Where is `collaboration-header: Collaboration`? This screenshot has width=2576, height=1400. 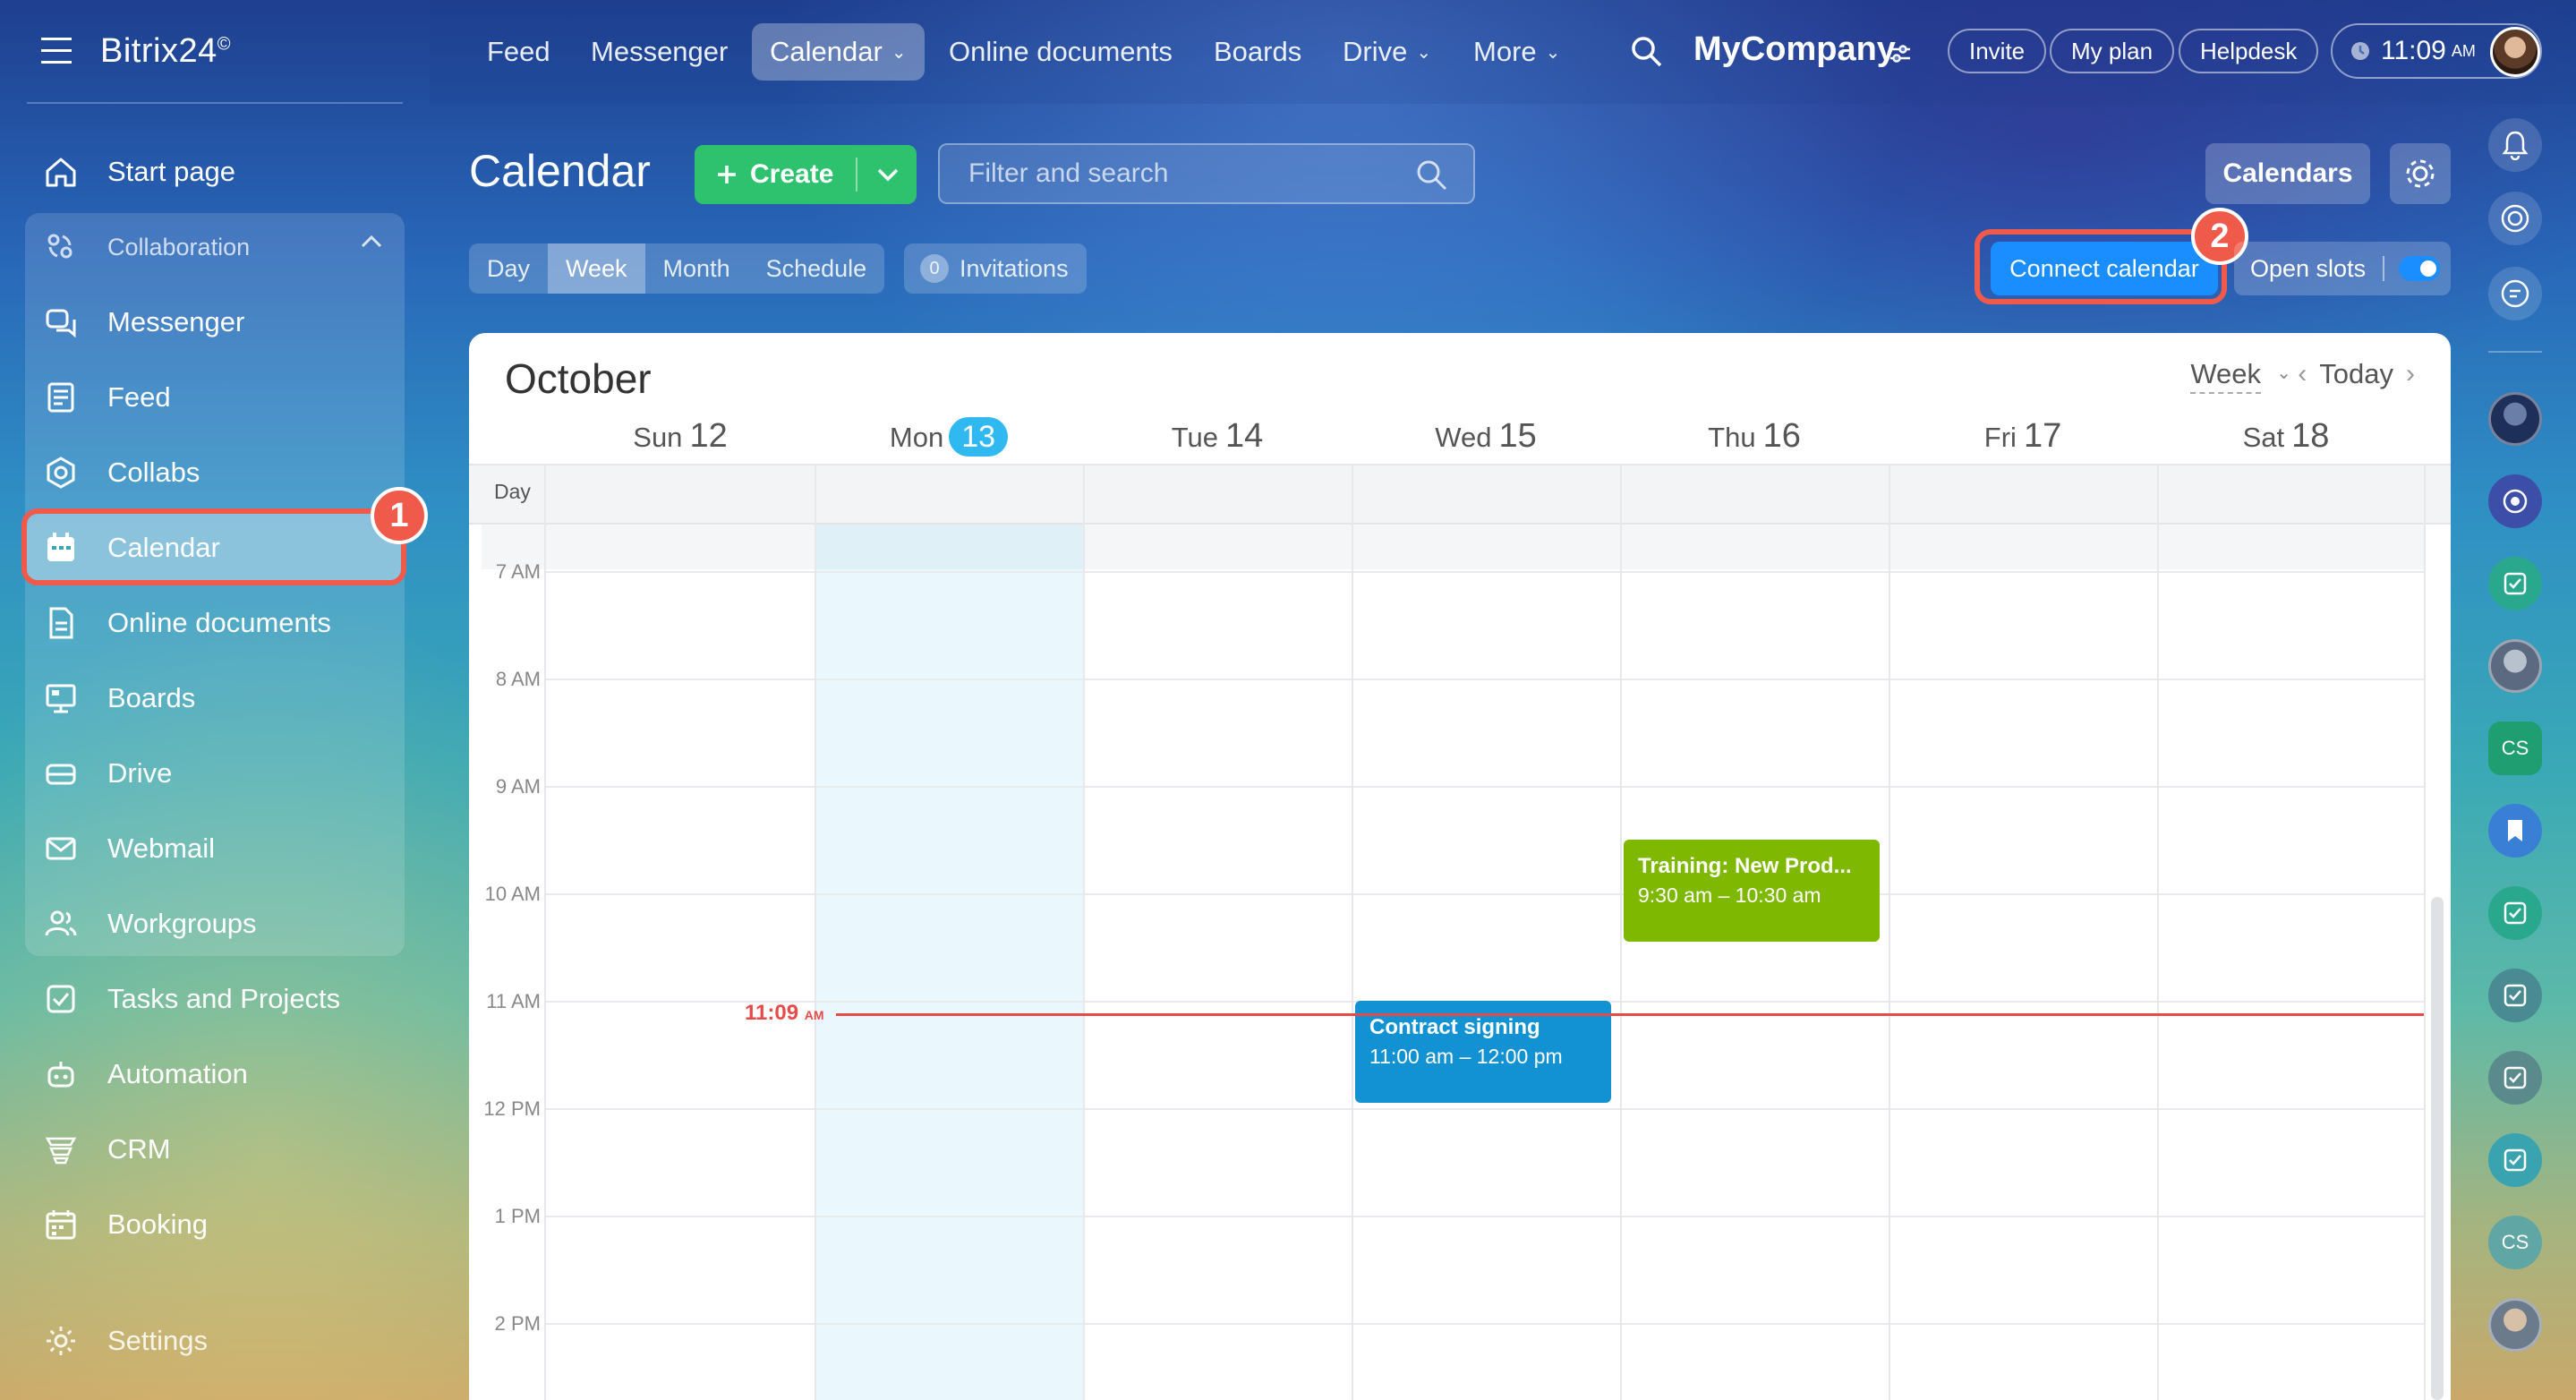 collaboration-header: Collaboration is located at coordinates (215, 247).